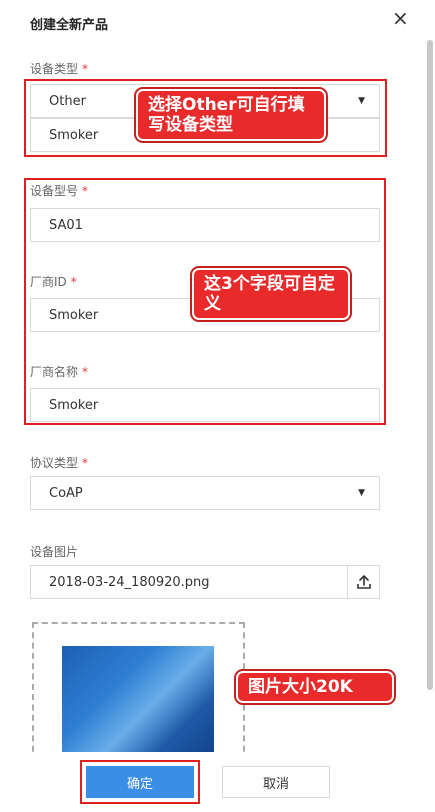  What do you see at coordinates (217, 782) in the screenshot?
I see `dialog-footer` at bounding box center [217, 782].